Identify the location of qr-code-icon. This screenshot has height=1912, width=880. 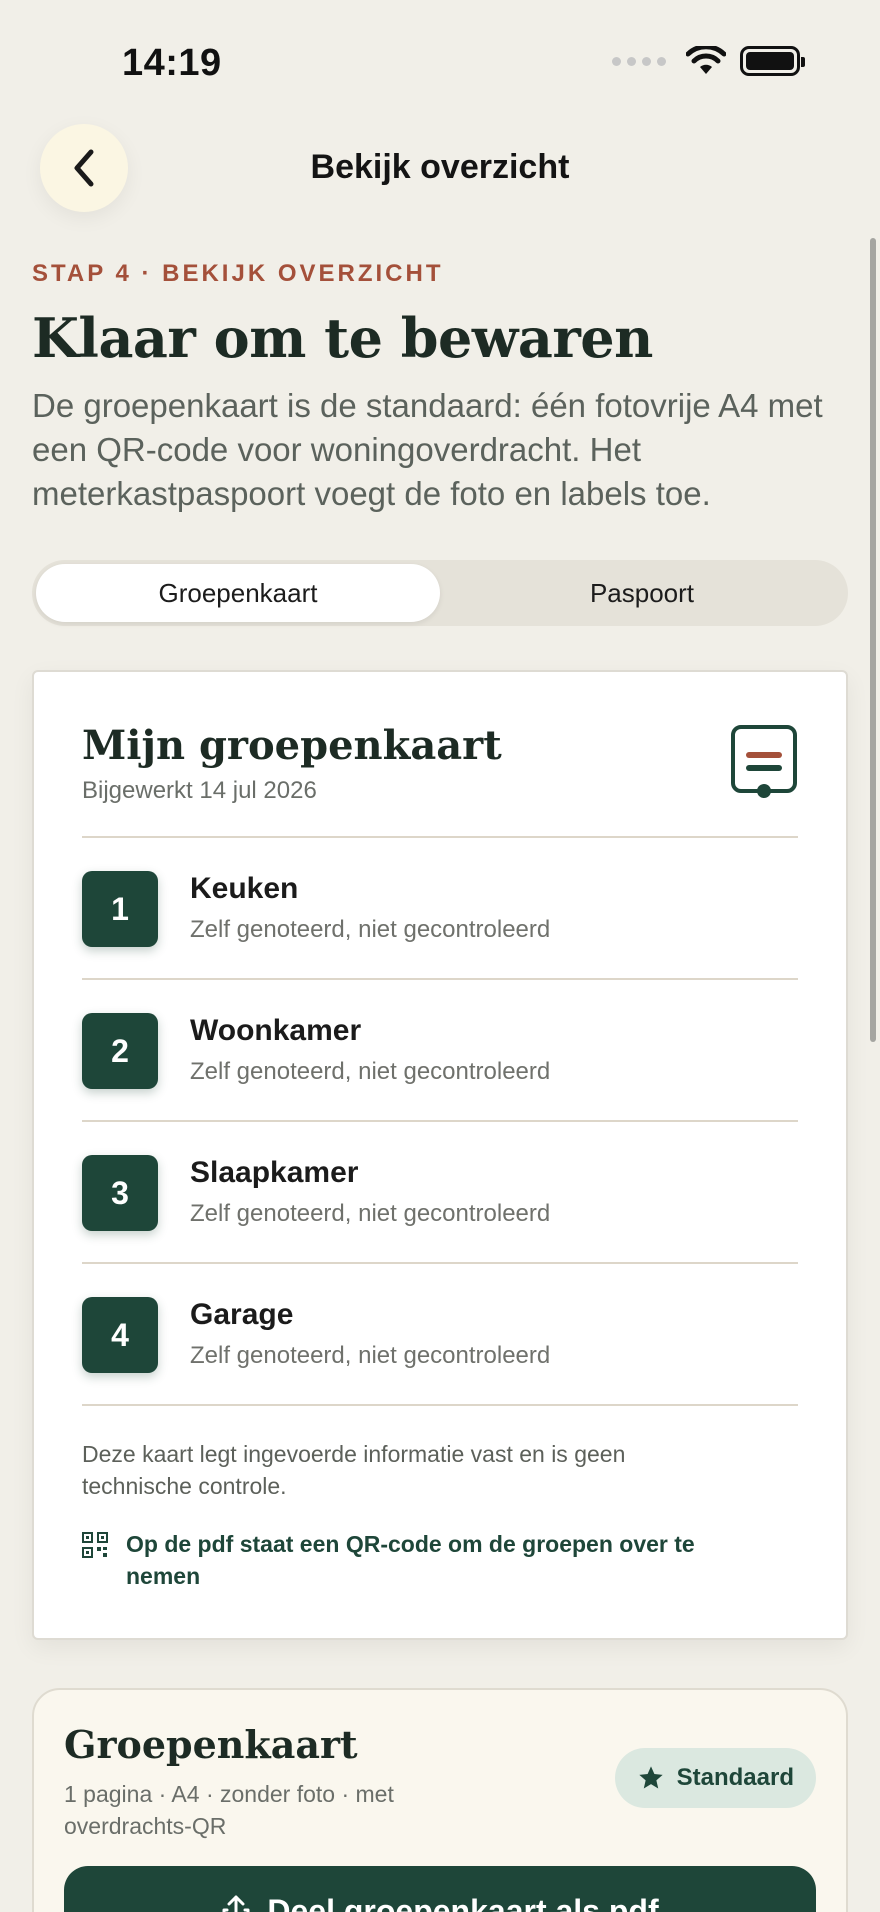
(95, 1545).